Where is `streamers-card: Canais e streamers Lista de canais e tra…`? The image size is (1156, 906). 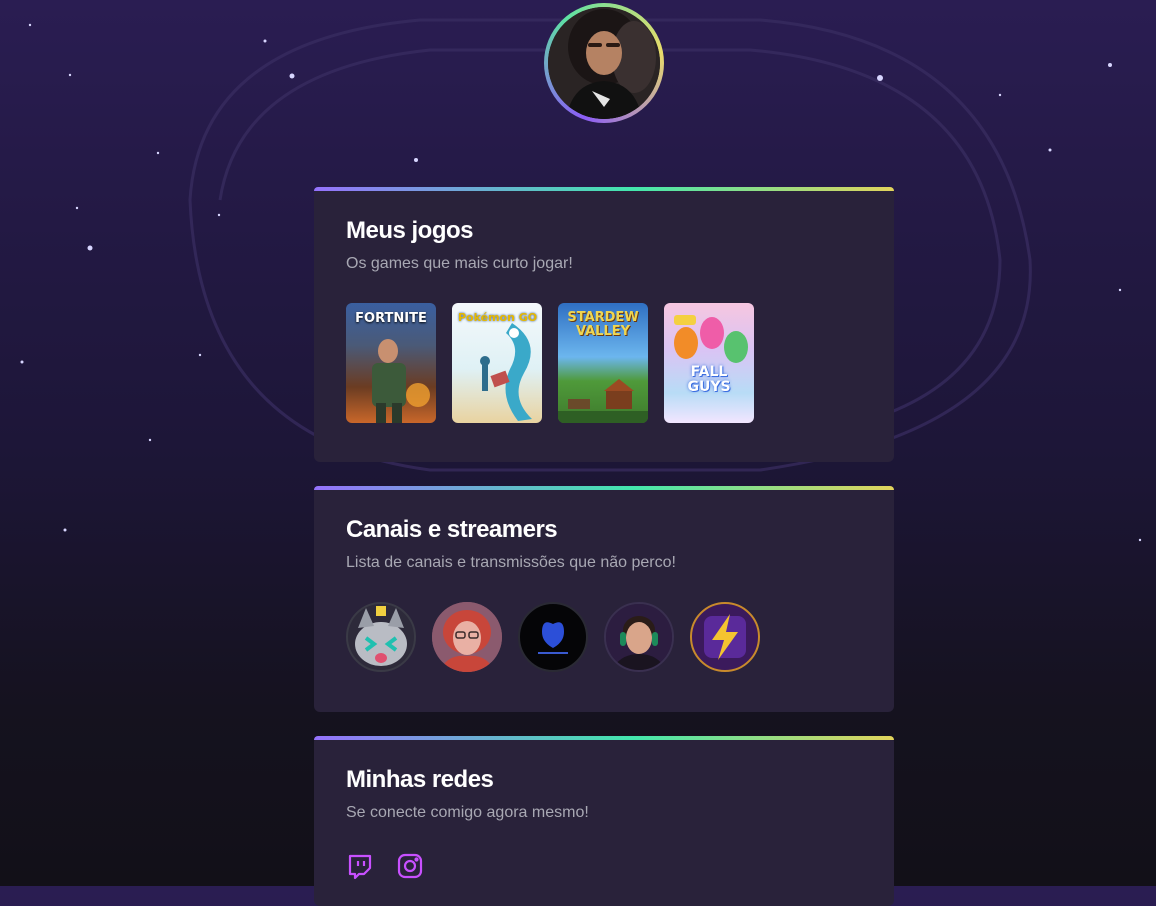 streamers-card: Canais e streamers Lista de canais e tra… is located at coordinates (604, 599).